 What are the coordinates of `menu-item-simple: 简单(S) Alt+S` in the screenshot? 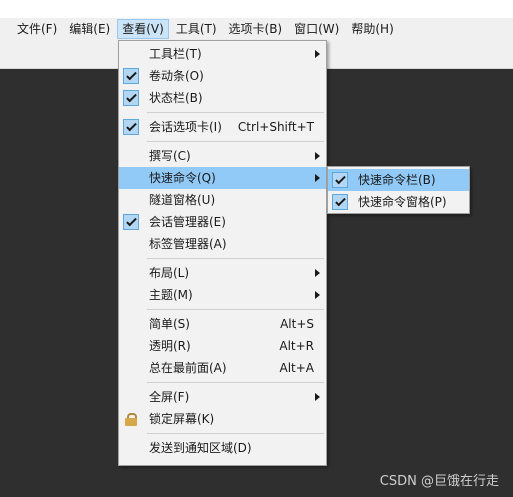 It's located at (222, 324).